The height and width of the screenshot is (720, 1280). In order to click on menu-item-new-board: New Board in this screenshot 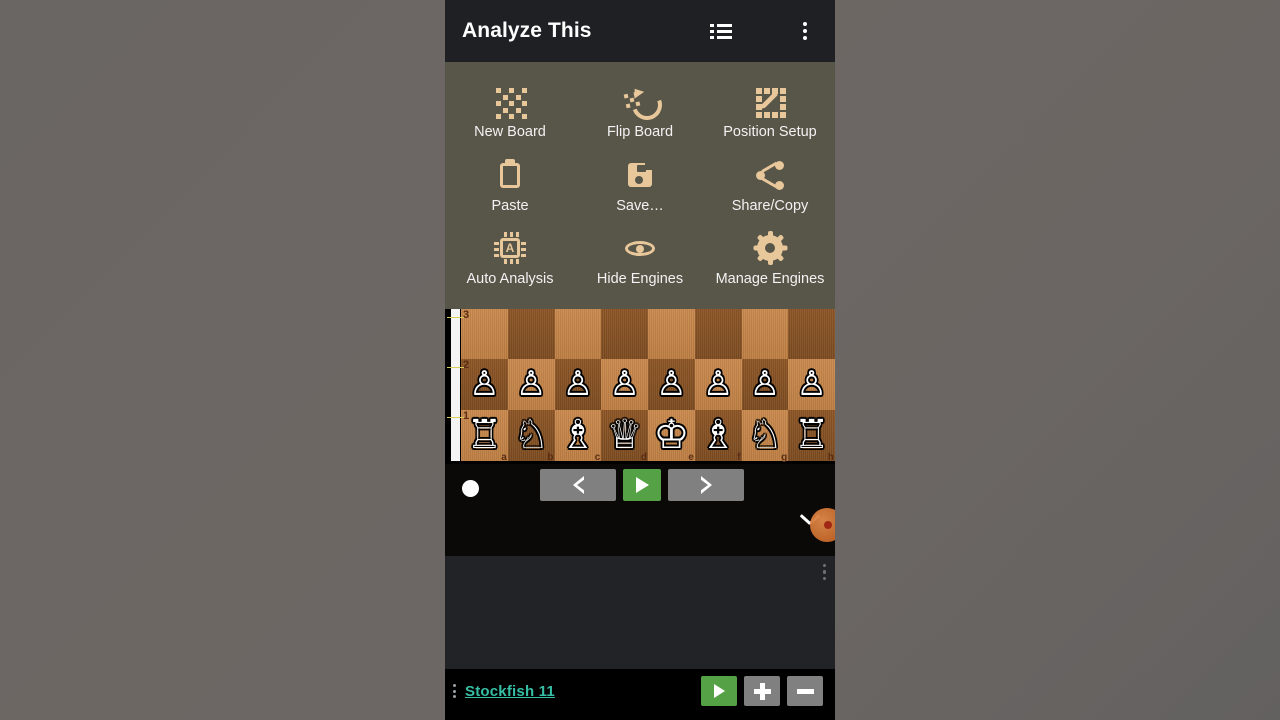, I will do `click(510, 113)`.